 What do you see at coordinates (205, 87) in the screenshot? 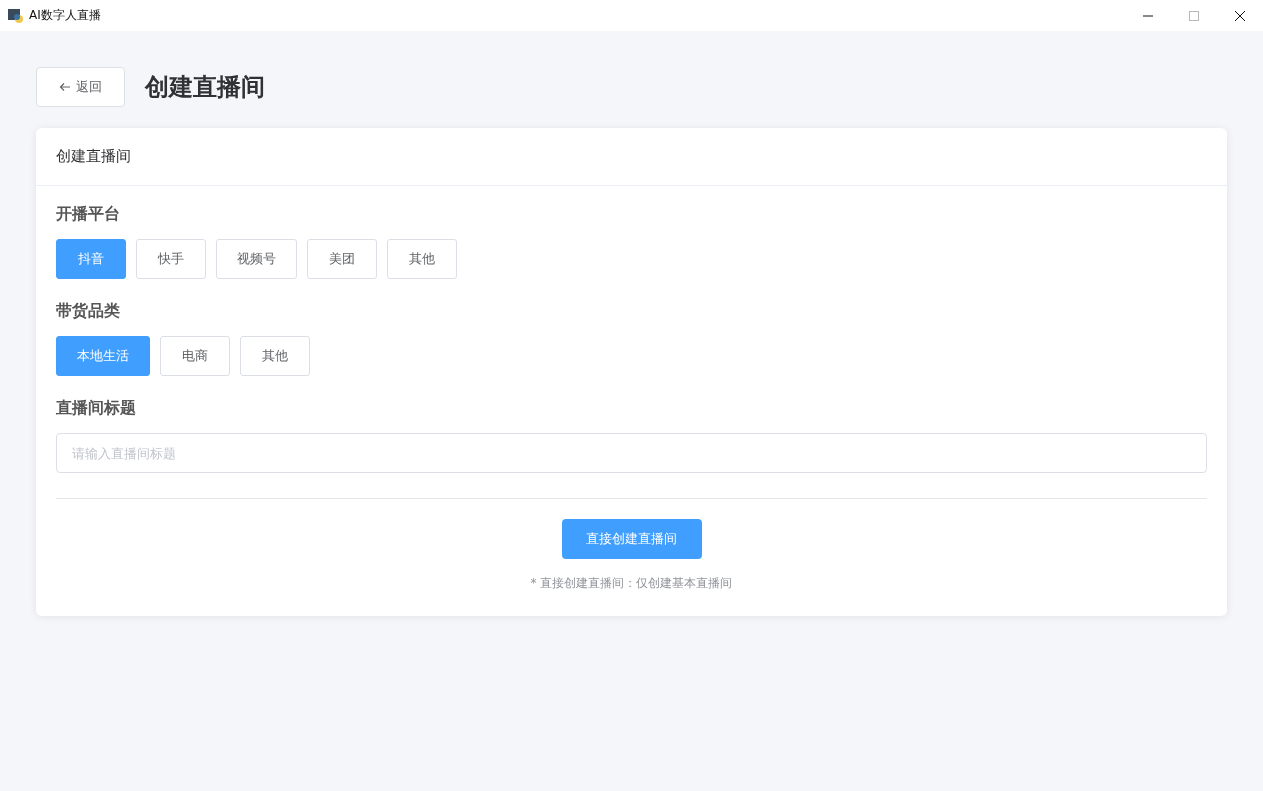
I see `page-title: 创建直播间` at bounding box center [205, 87].